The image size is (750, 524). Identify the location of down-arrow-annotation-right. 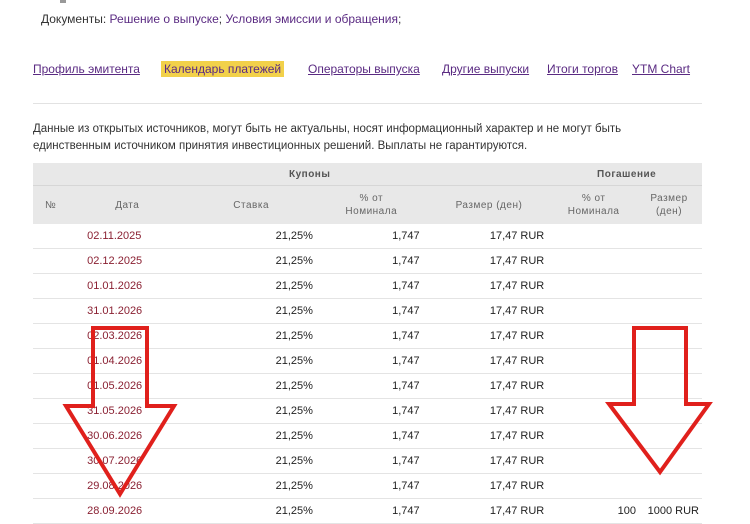
(659, 401).